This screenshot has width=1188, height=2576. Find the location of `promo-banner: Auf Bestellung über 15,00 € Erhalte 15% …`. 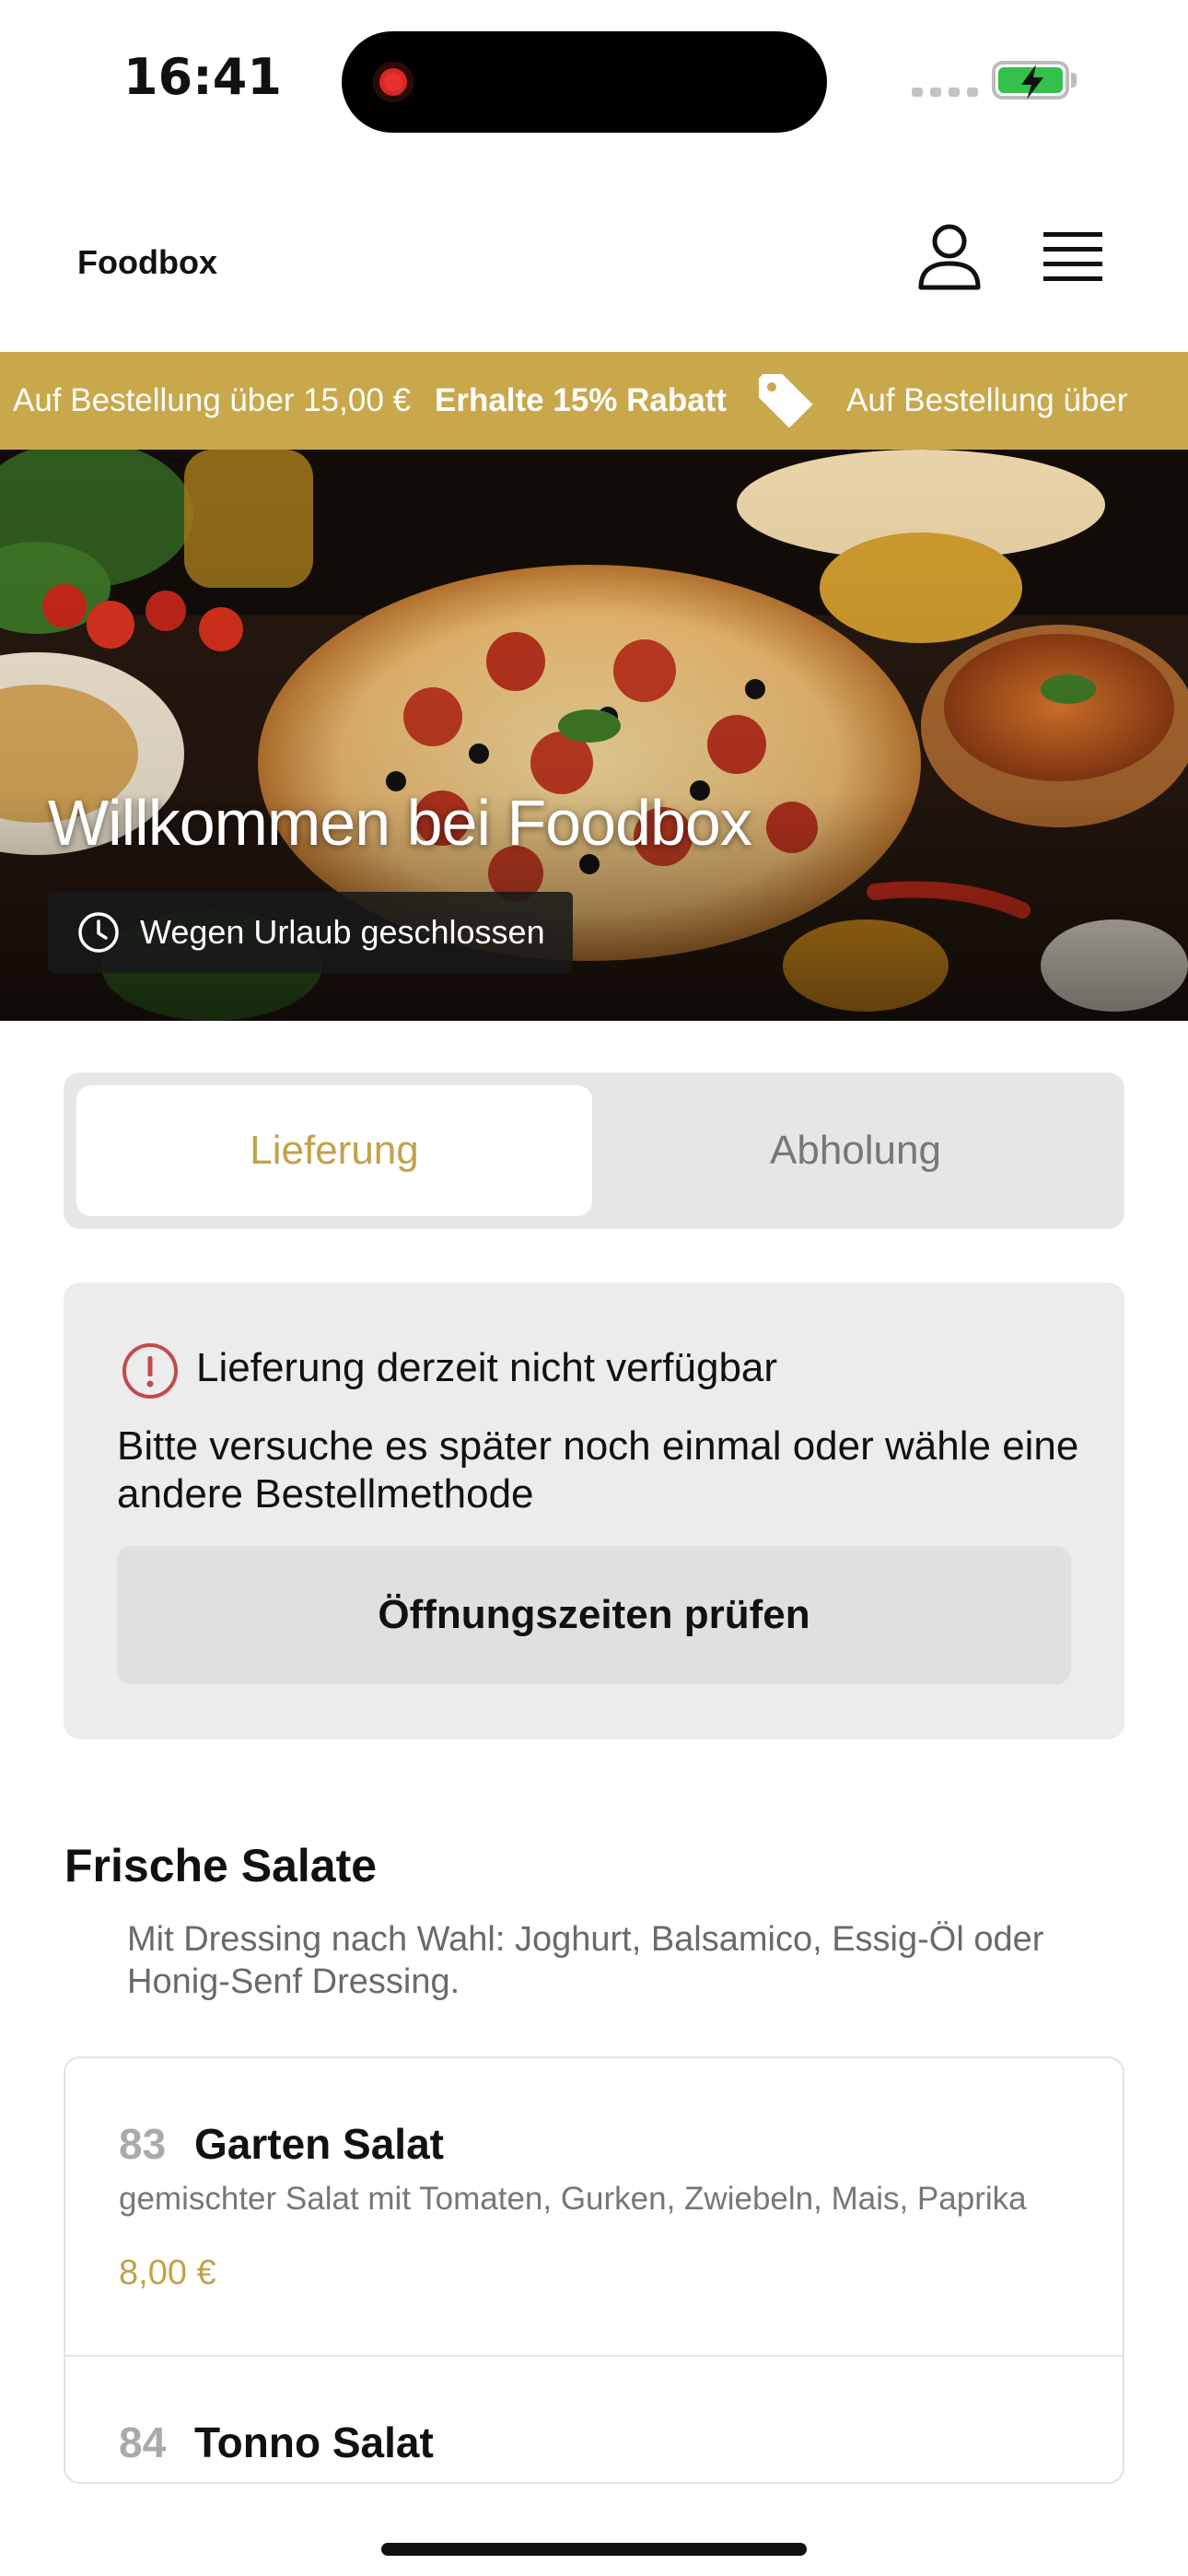

promo-banner: Auf Bestellung über 15,00 € Erhalte 15% … is located at coordinates (594, 401).